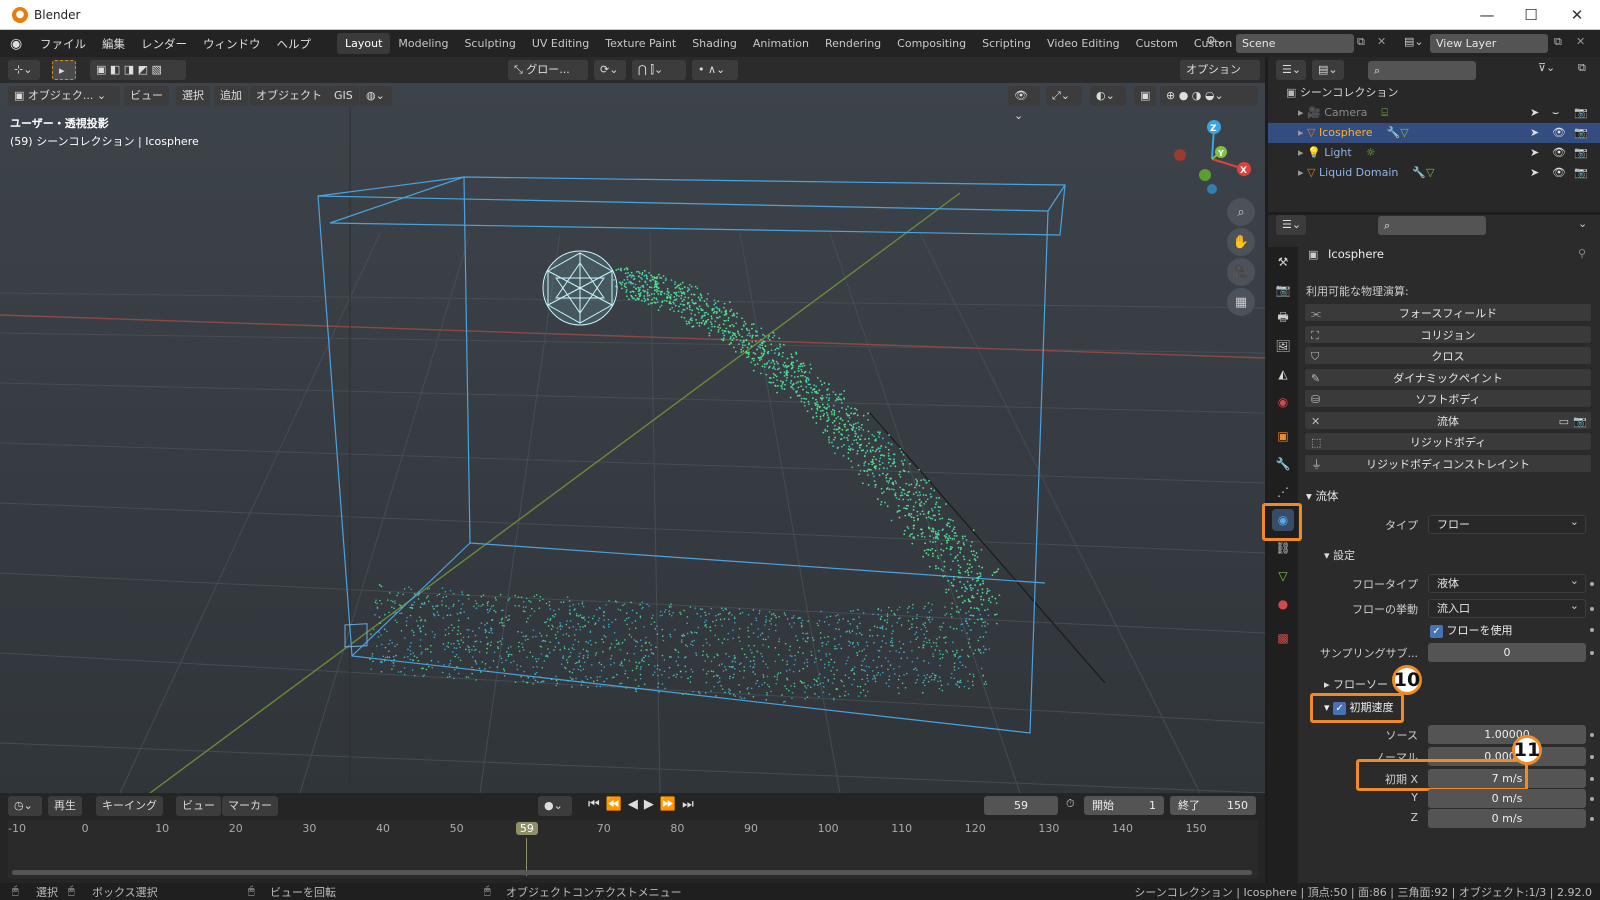  Describe the element at coordinates (1432, 225) in the screenshot. I see `properties-search: ⌕` at that location.